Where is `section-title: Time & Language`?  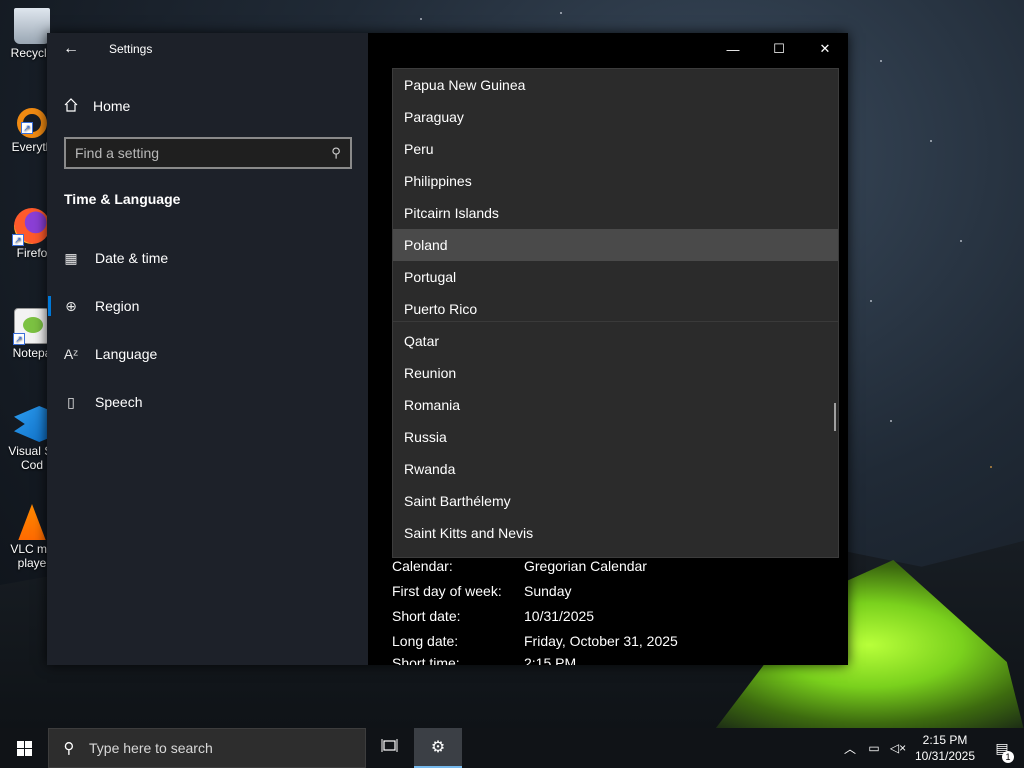 section-title: Time & Language is located at coordinates (122, 199).